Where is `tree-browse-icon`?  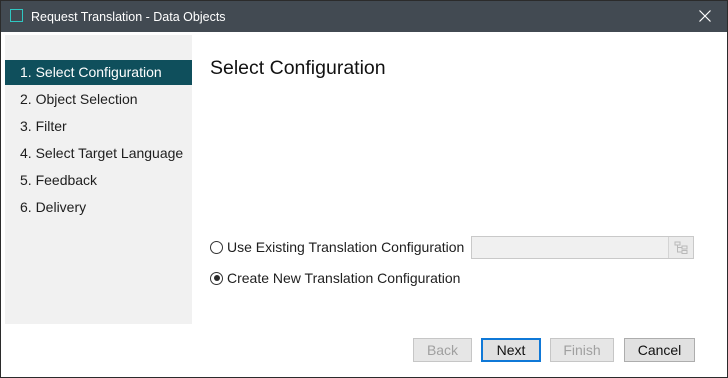
tree-browse-icon is located at coordinates (681, 247).